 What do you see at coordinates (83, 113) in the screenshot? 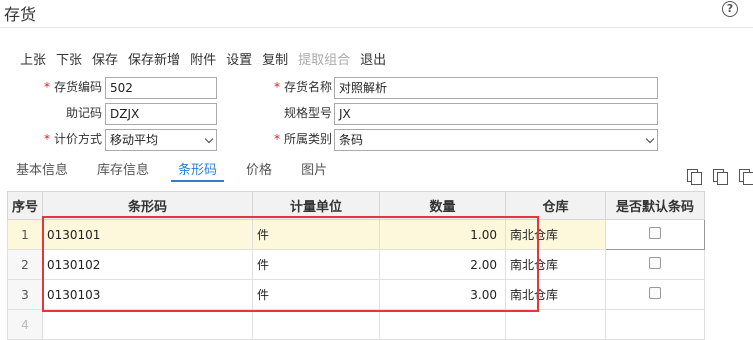
I see `mnemonic-label: 助记码` at bounding box center [83, 113].